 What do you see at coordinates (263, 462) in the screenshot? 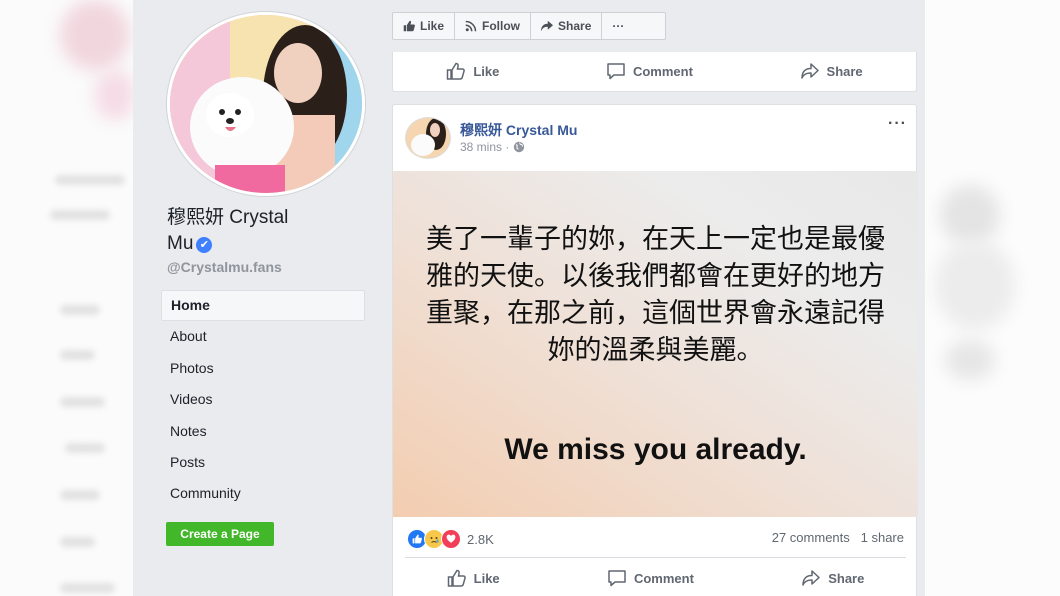
I see `nav-item-posts: Posts` at bounding box center [263, 462].